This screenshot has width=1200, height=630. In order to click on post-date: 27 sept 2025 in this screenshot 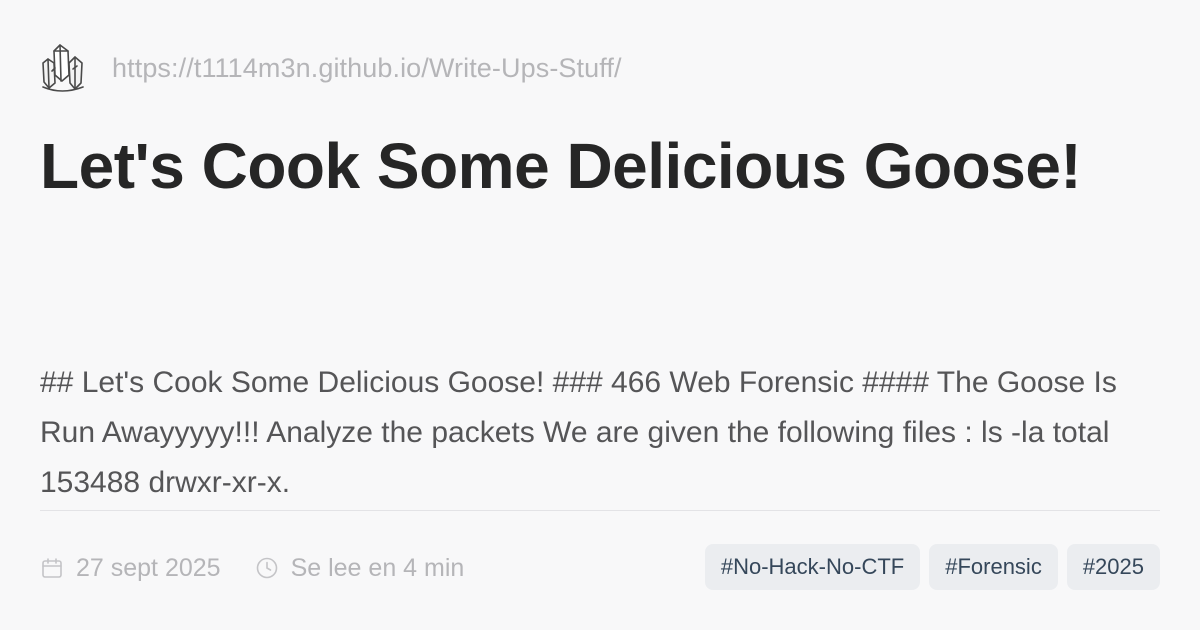, I will do `click(130, 568)`.